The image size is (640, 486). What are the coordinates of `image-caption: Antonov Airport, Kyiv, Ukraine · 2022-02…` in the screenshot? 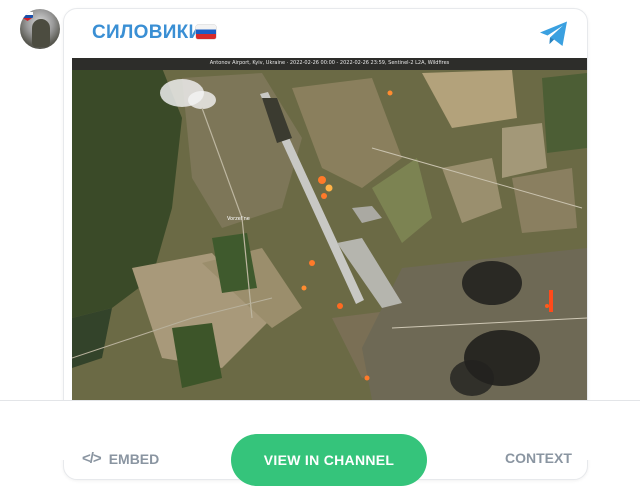 It's located at (329, 63).